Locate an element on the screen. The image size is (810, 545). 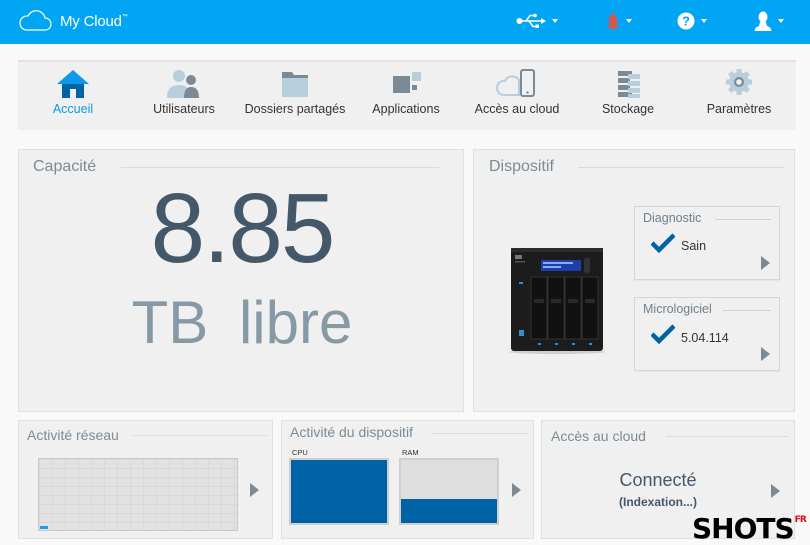
cloud-logo-icon is located at coordinates (35, 20).